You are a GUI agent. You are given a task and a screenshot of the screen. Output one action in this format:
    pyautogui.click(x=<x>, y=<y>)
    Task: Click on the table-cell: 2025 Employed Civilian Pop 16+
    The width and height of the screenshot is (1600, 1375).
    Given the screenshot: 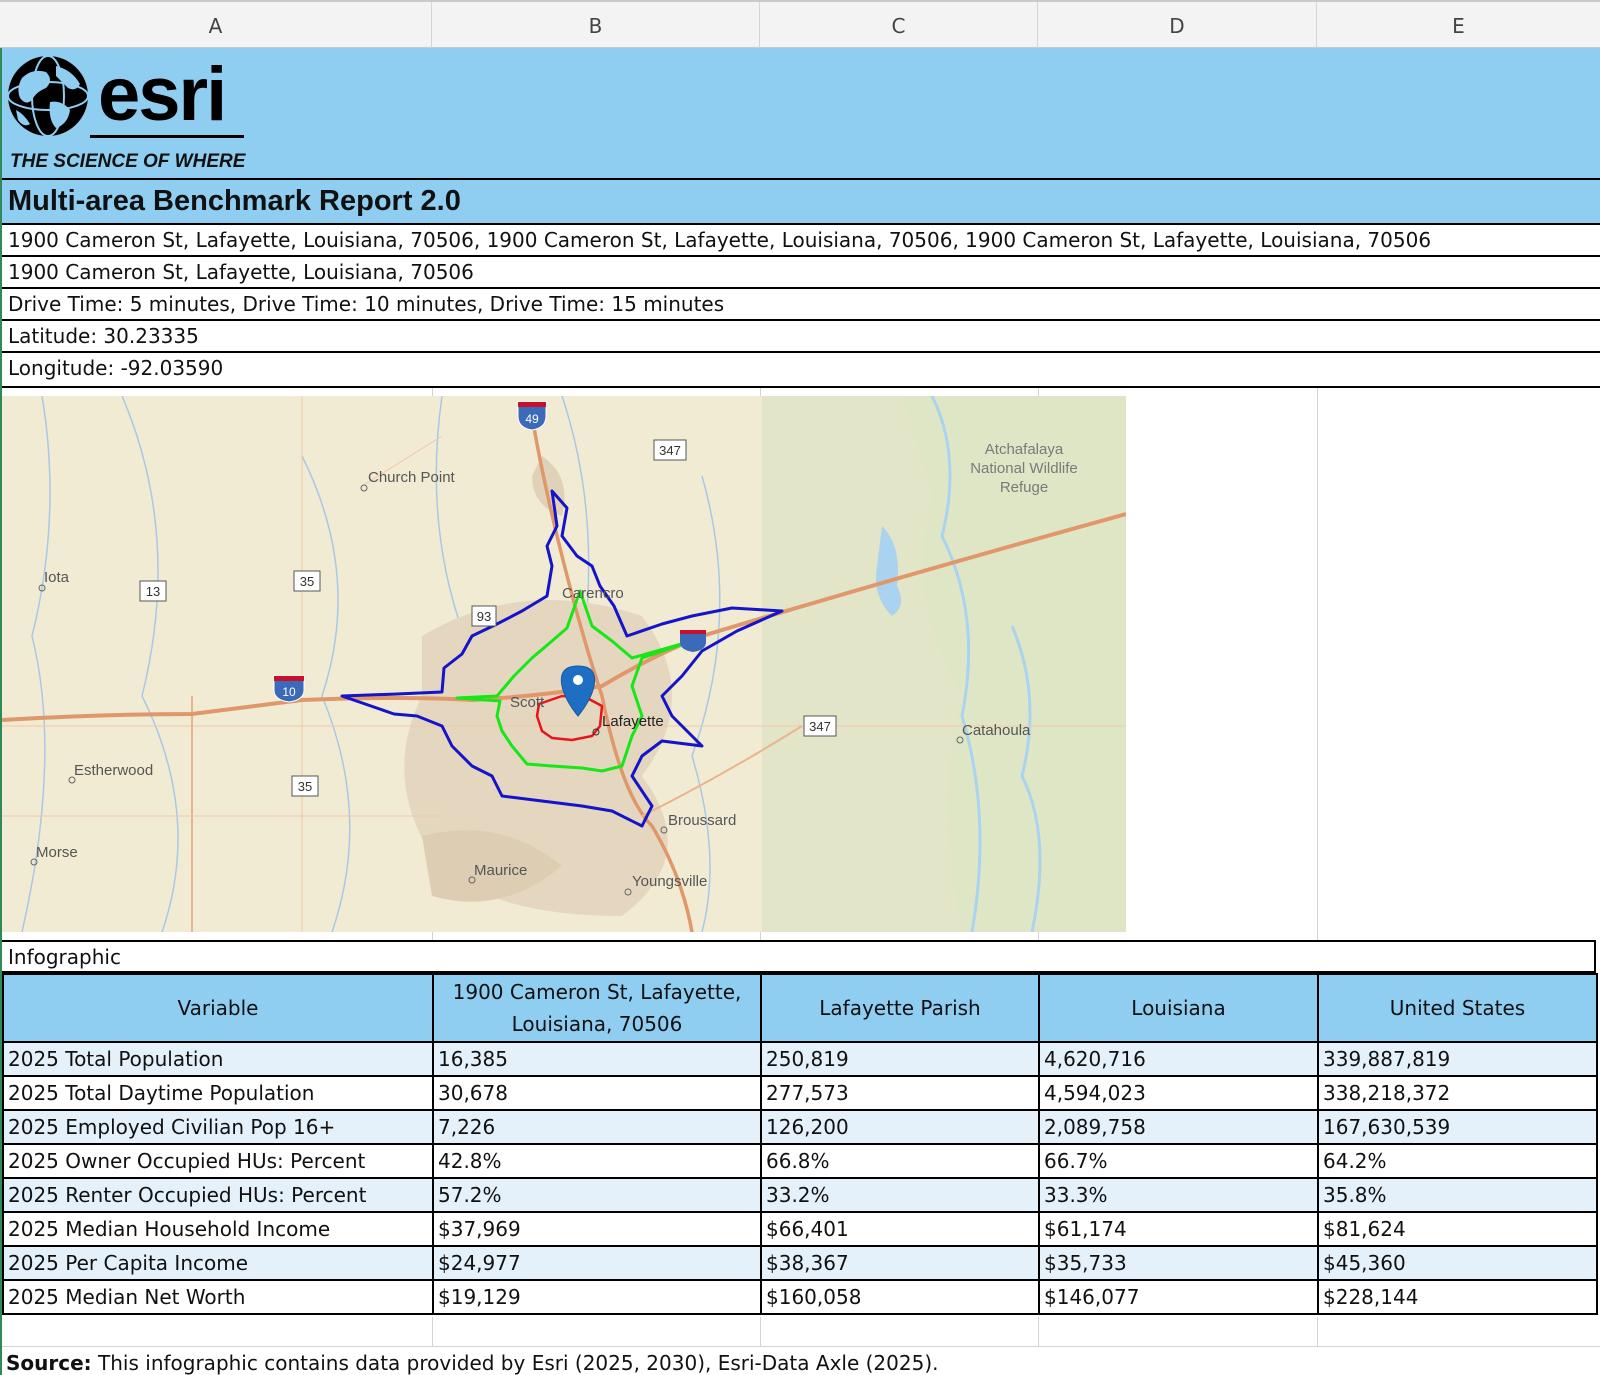 What is the action you would take?
    pyautogui.click(x=218, y=1127)
    